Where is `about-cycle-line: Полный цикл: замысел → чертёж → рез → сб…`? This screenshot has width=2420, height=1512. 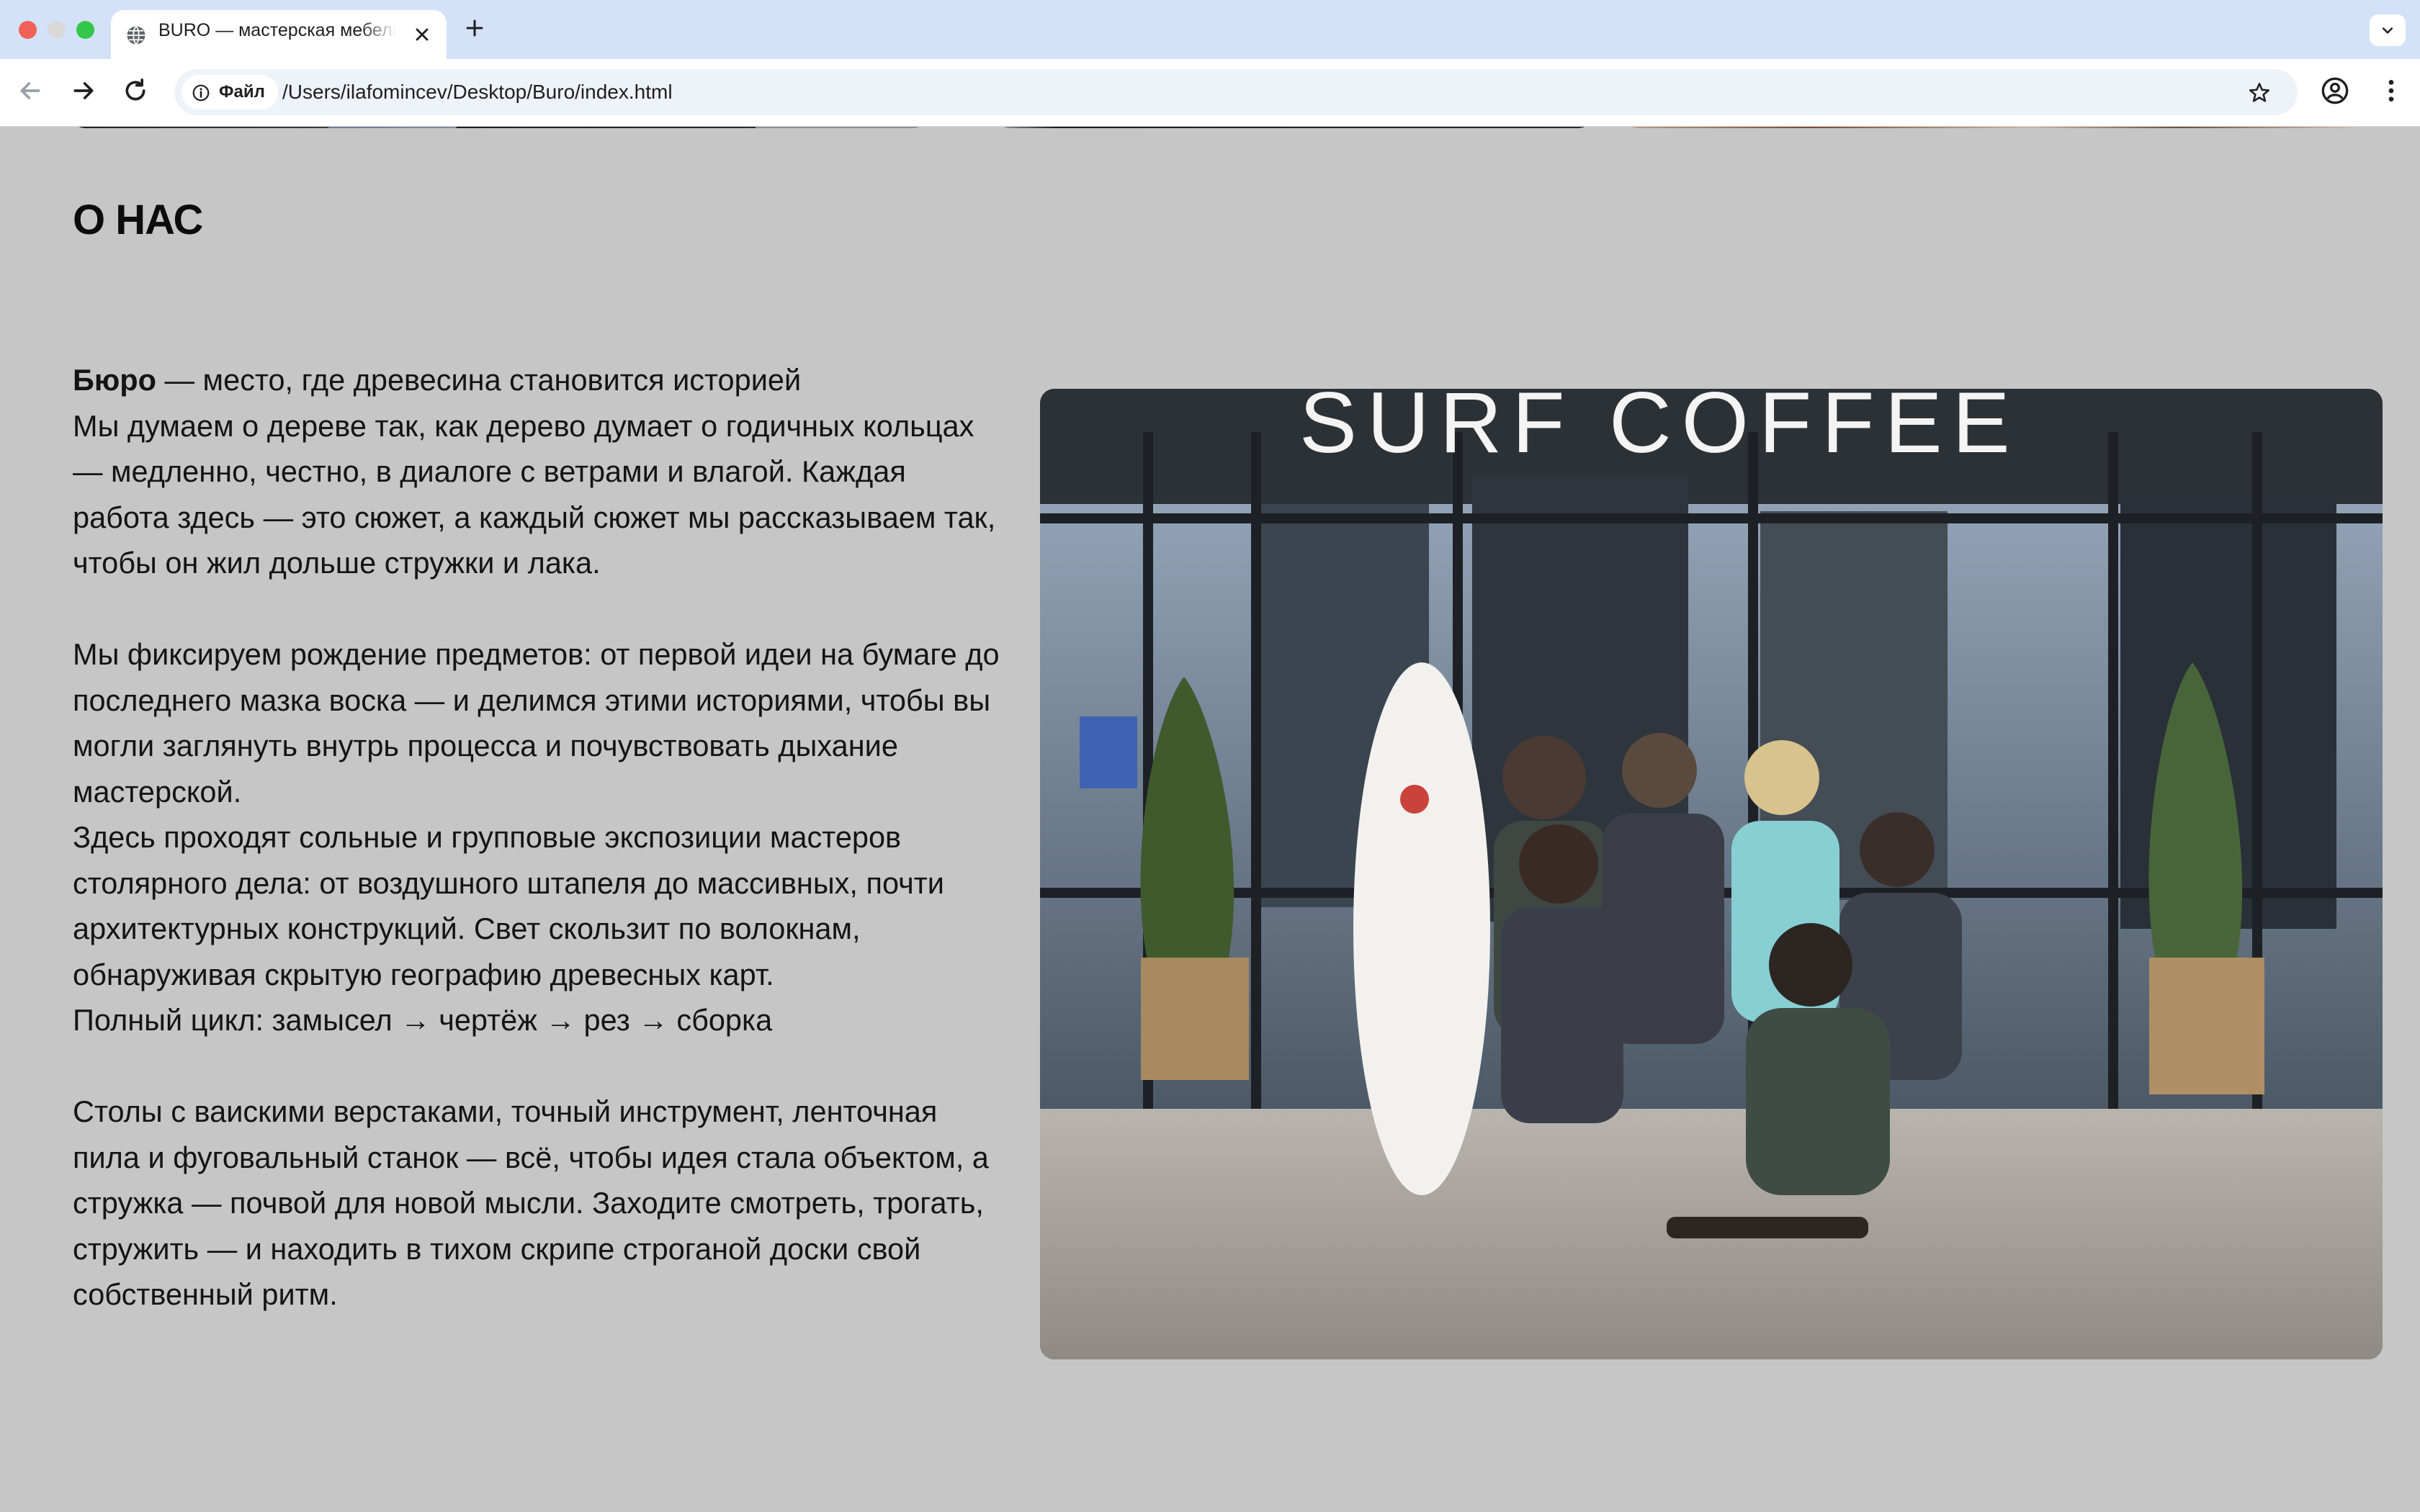 about-cycle-line: Полный цикл: замысел → чертёж → рез → сб… is located at coordinates (423, 1020).